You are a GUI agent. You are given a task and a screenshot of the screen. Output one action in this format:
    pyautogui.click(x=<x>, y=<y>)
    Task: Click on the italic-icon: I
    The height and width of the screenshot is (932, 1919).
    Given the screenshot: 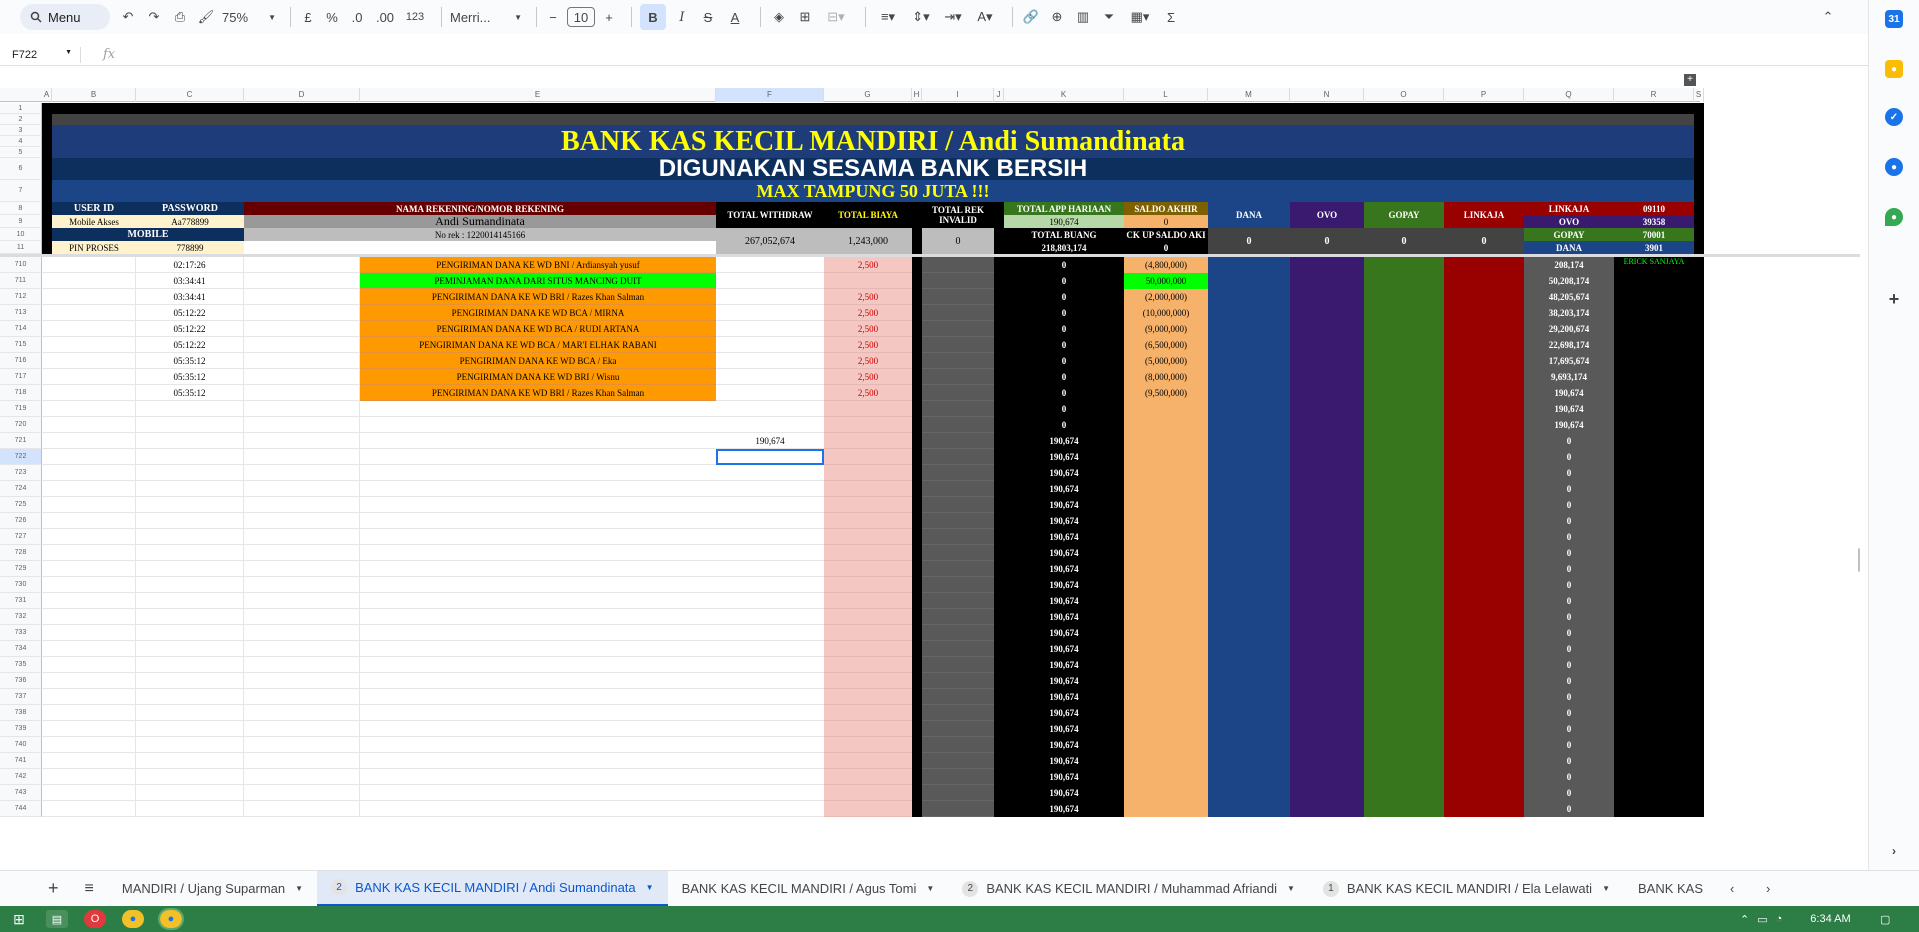 What is the action you would take?
    pyautogui.click(x=682, y=17)
    